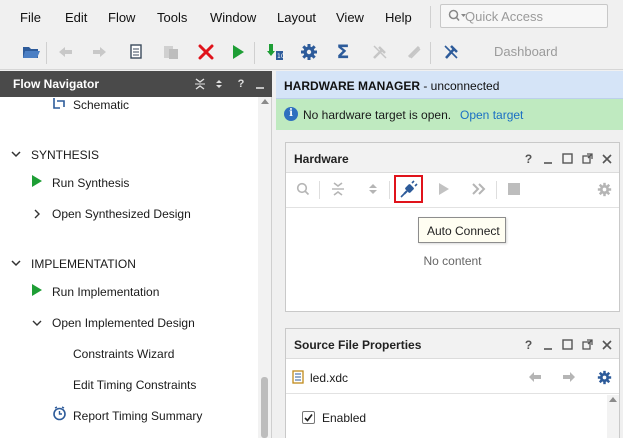 This screenshot has width=623, height=438. What do you see at coordinates (451, 52) in the screenshot?
I see `cancel-tool-button` at bounding box center [451, 52].